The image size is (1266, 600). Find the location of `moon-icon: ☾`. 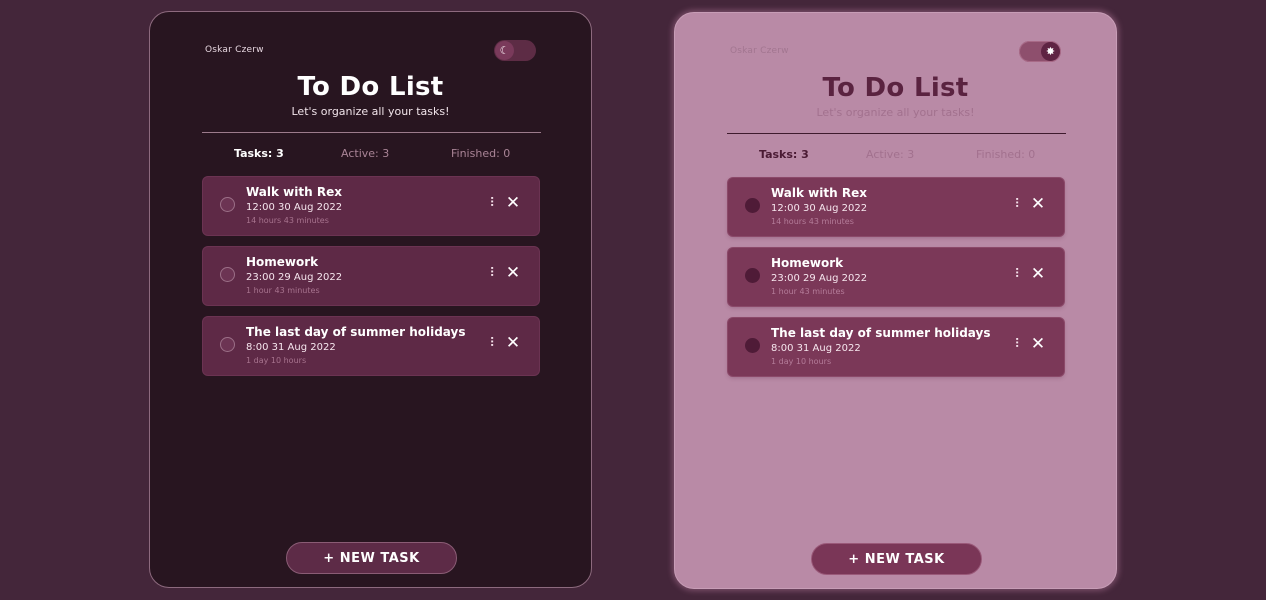

moon-icon: ☾ is located at coordinates (504, 50).